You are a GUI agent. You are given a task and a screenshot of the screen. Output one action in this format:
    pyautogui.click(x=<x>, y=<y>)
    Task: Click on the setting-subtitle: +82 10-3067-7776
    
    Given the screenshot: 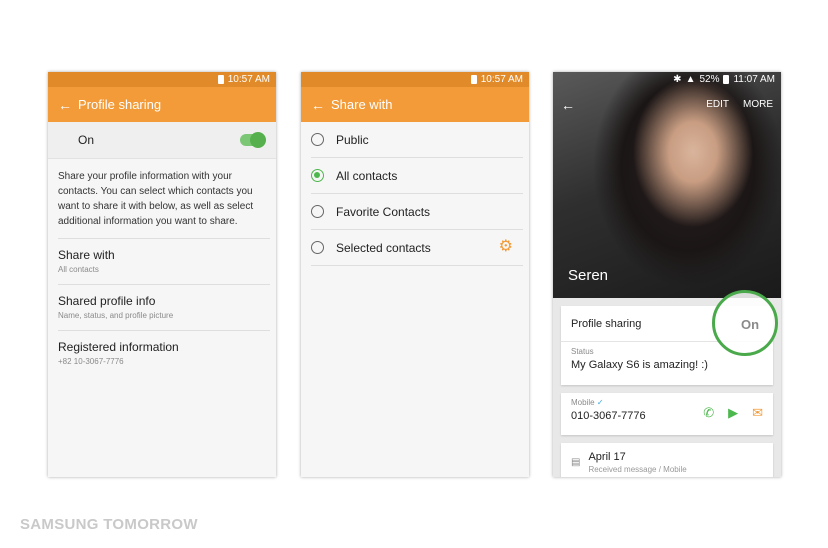 What is the action you would take?
    pyautogui.click(x=91, y=361)
    